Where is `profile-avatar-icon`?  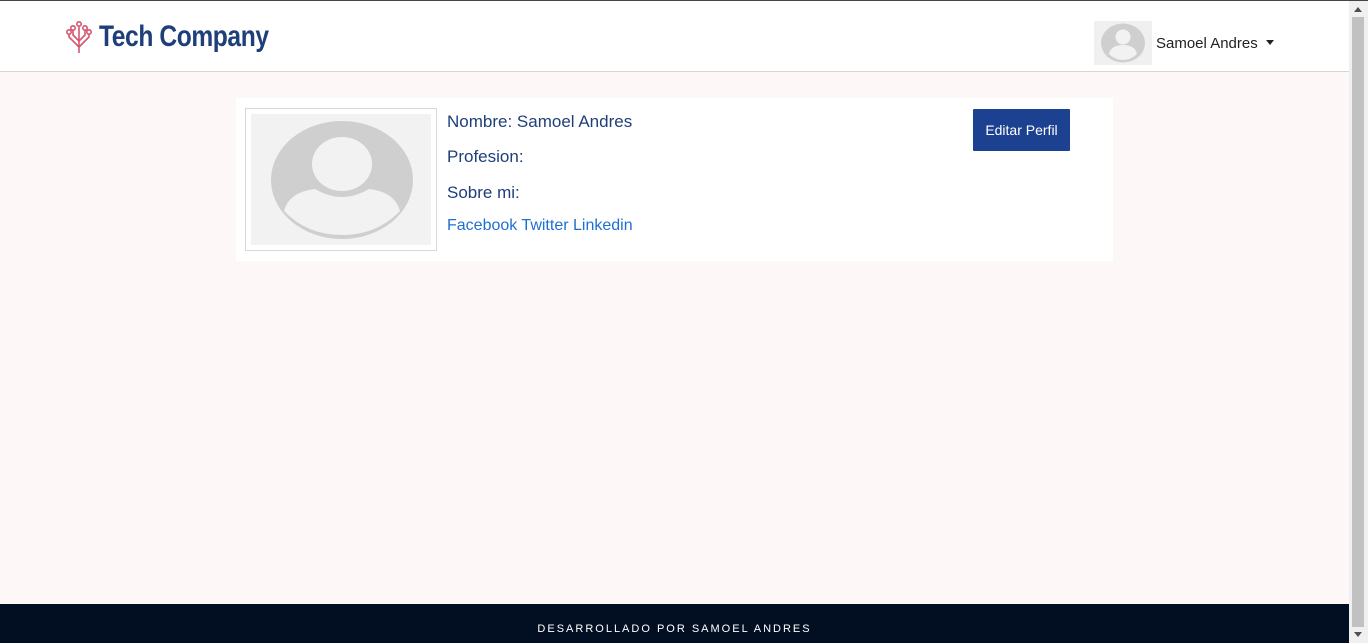
profile-avatar-icon is located at coordinates (342, 180).